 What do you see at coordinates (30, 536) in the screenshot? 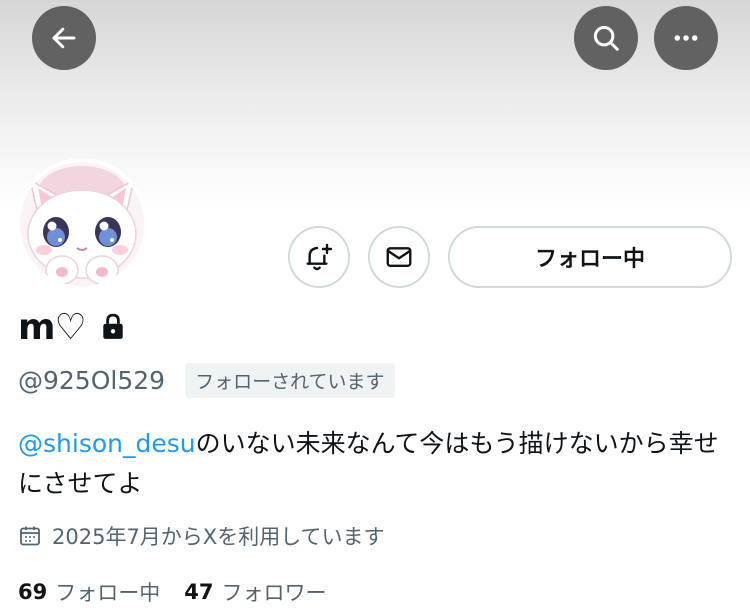
I see `calendar-icon` at bounding box center [30, 536].